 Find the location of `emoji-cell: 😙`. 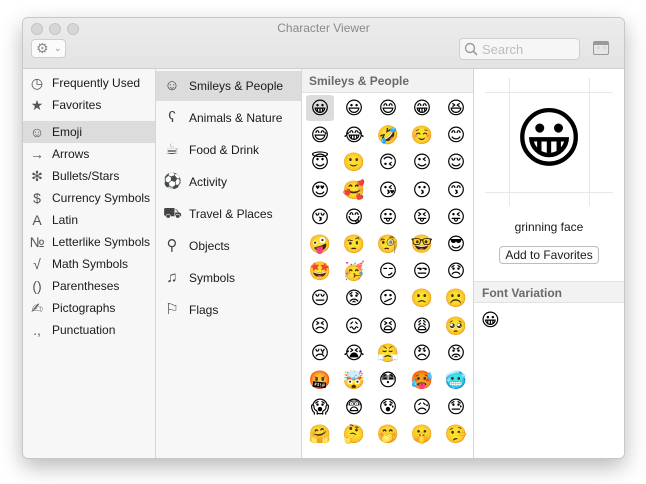

emoji-cell: 😙 is located at coordinates (456, 190).